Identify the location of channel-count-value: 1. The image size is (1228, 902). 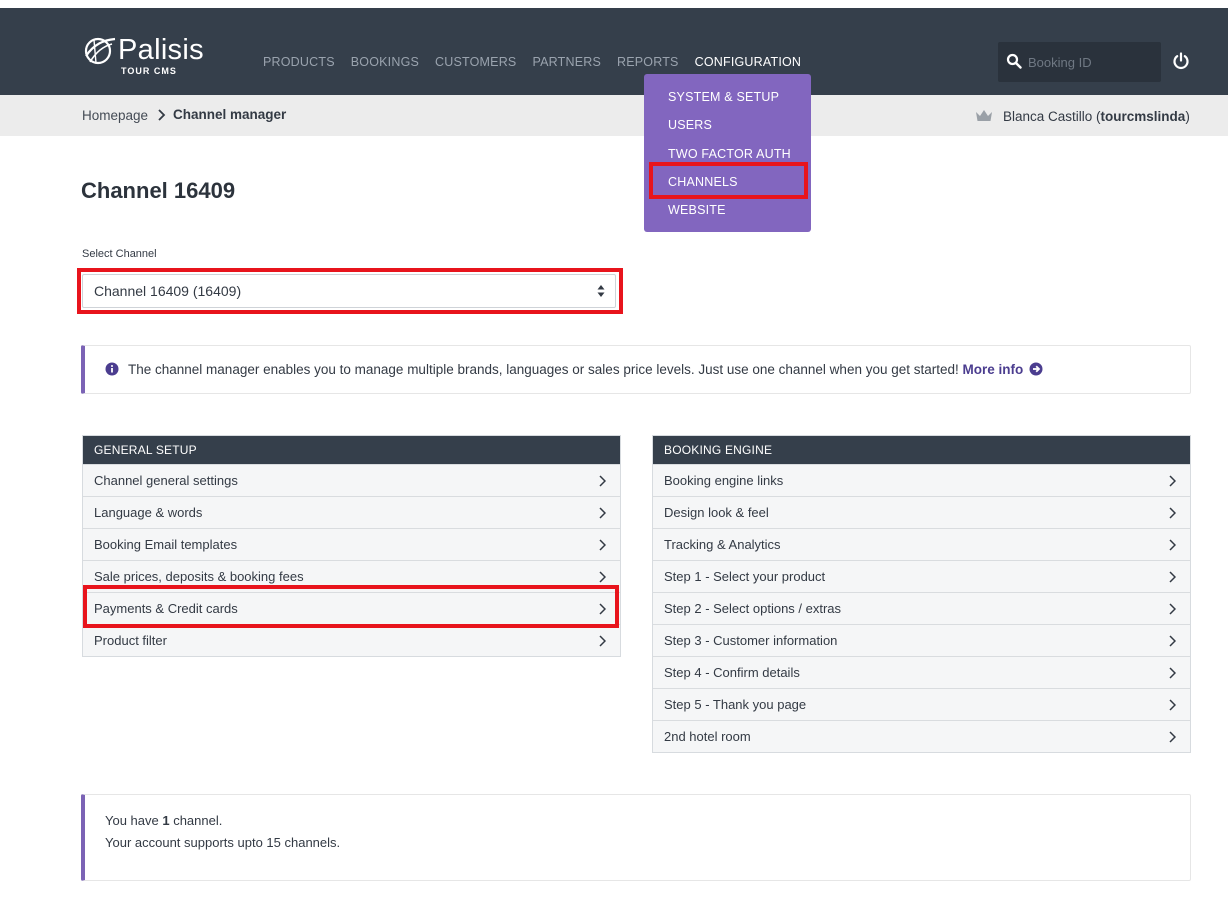
(166, 820).